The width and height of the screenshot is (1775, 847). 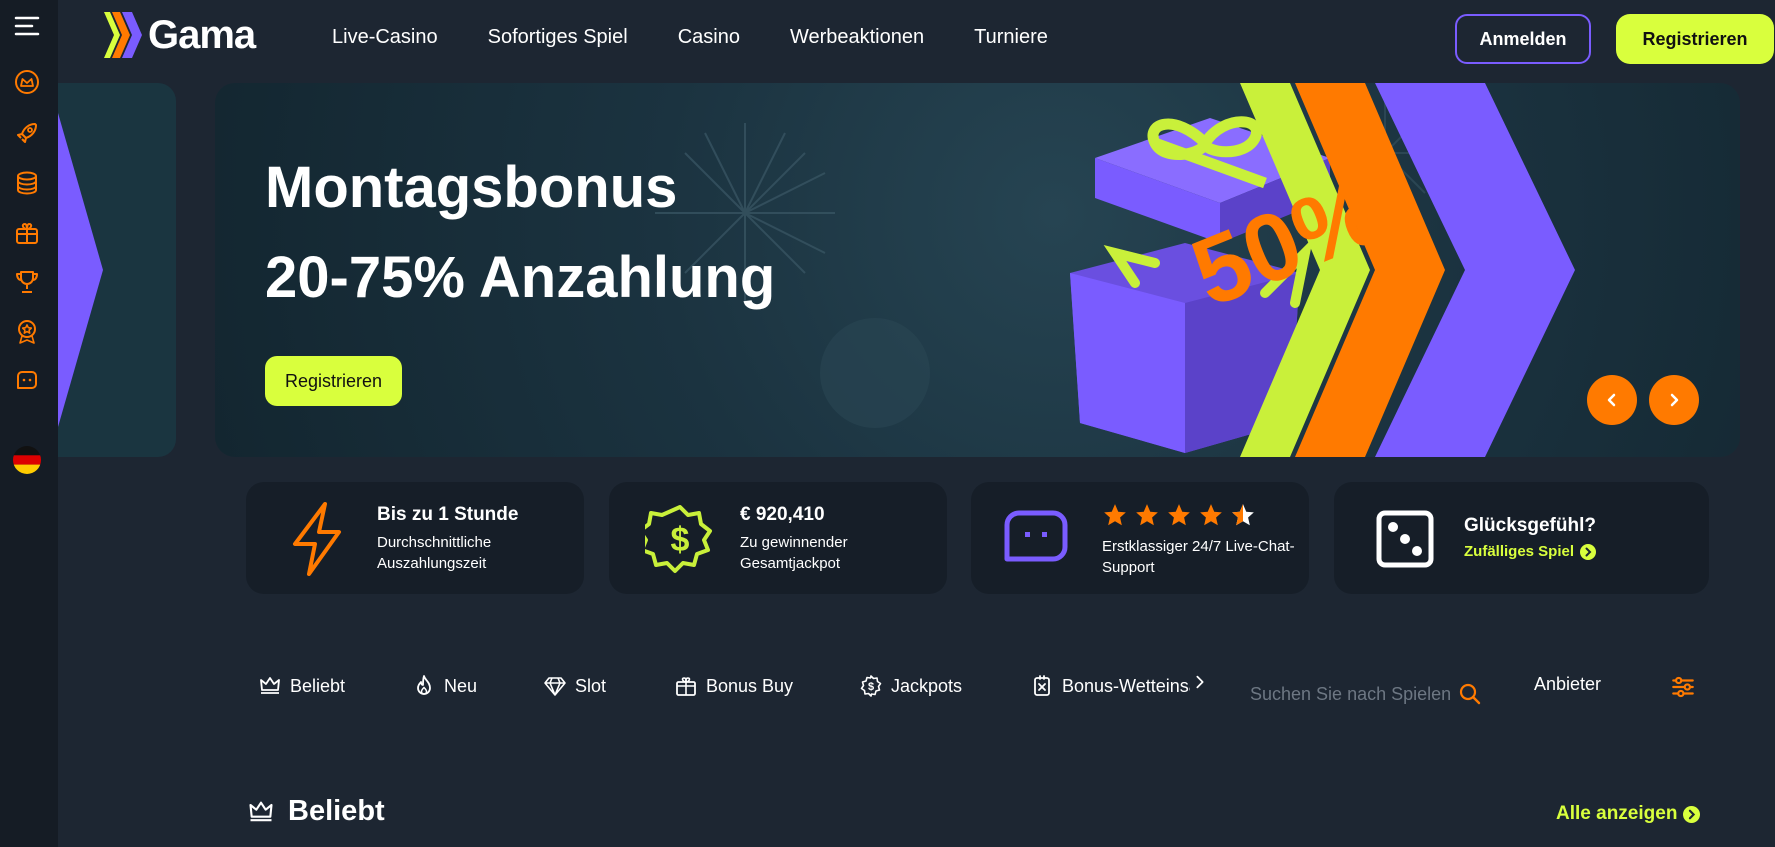 What do you see at coordinates (27, 183) in the screenshot?
I see `coins-icon` at bounding box center [27, 183].